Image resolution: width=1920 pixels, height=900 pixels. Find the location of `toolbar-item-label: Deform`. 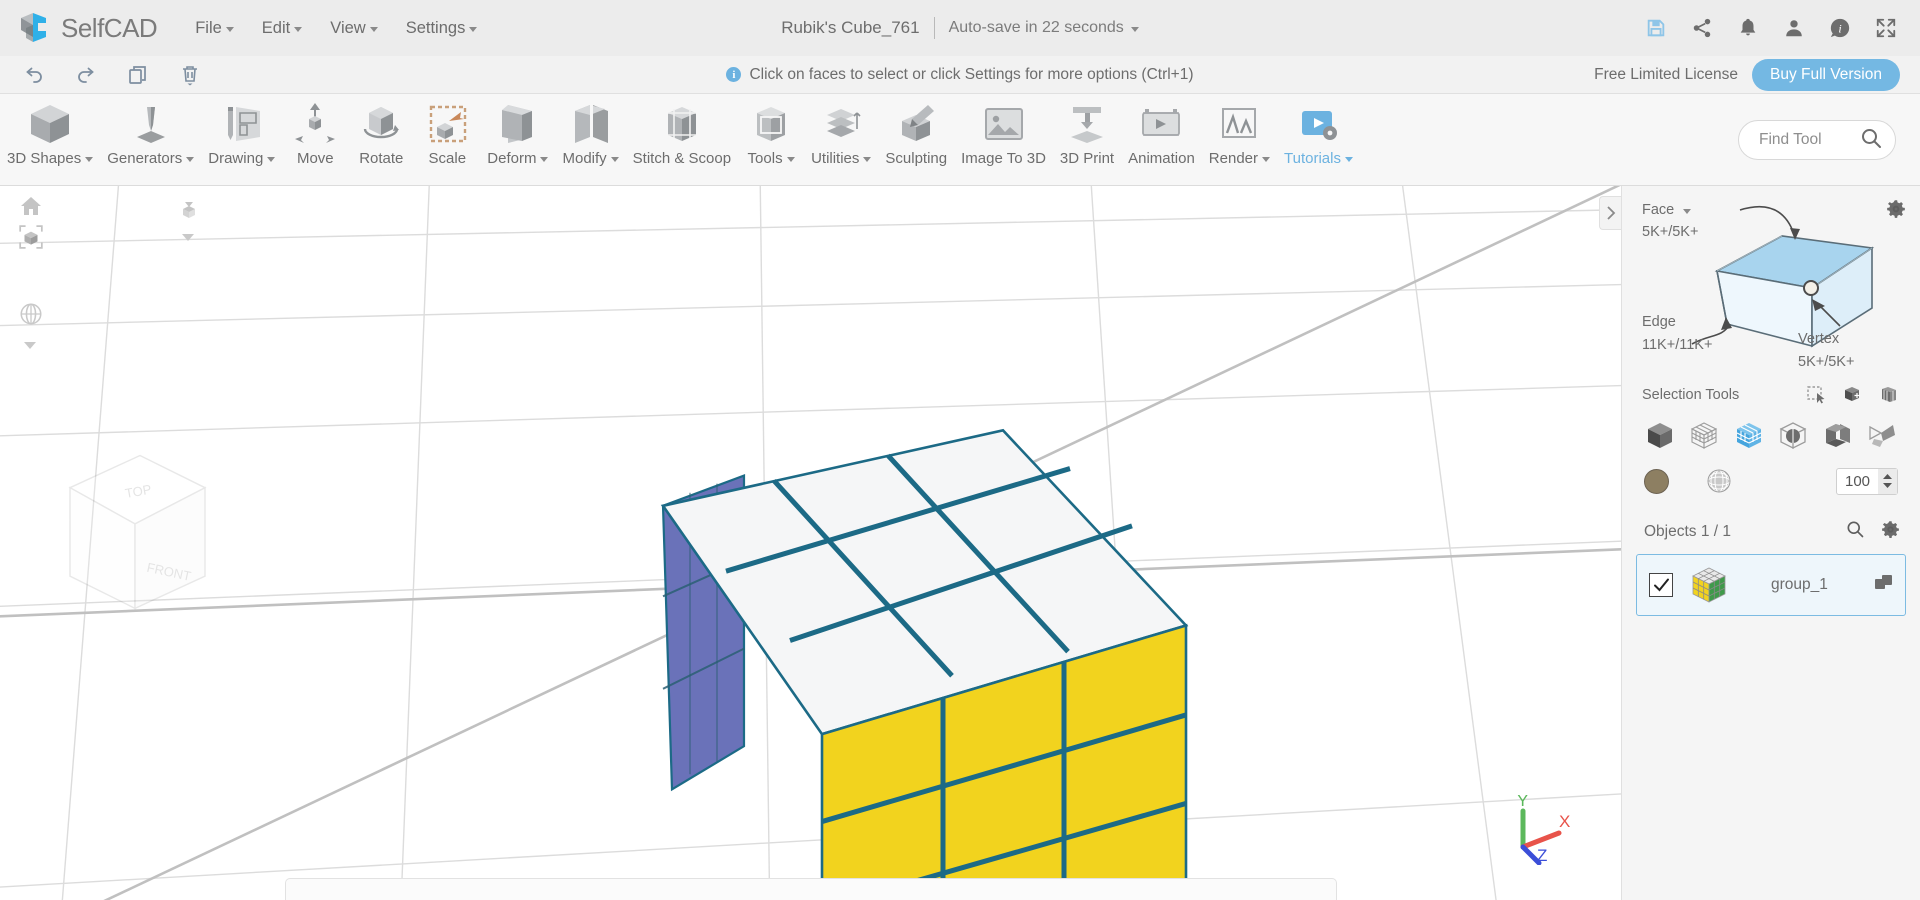

toolbar-item-label: Deform is located at coordinates (512, 158).